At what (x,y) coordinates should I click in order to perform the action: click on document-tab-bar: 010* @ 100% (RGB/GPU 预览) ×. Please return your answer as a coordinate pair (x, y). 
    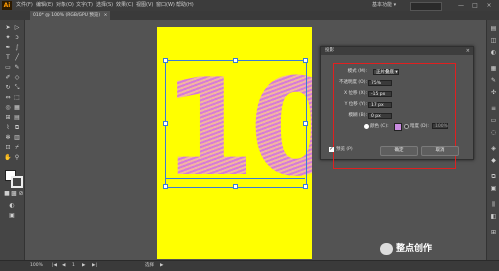
    Looking at the image, I should click on (249, 15).